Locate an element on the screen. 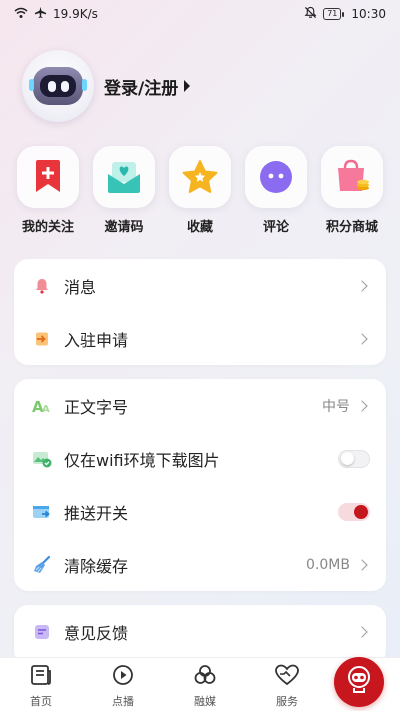 The height and width of the screenshot is (711, 400). mute-bell-icon is located at coordinates (310, 14).